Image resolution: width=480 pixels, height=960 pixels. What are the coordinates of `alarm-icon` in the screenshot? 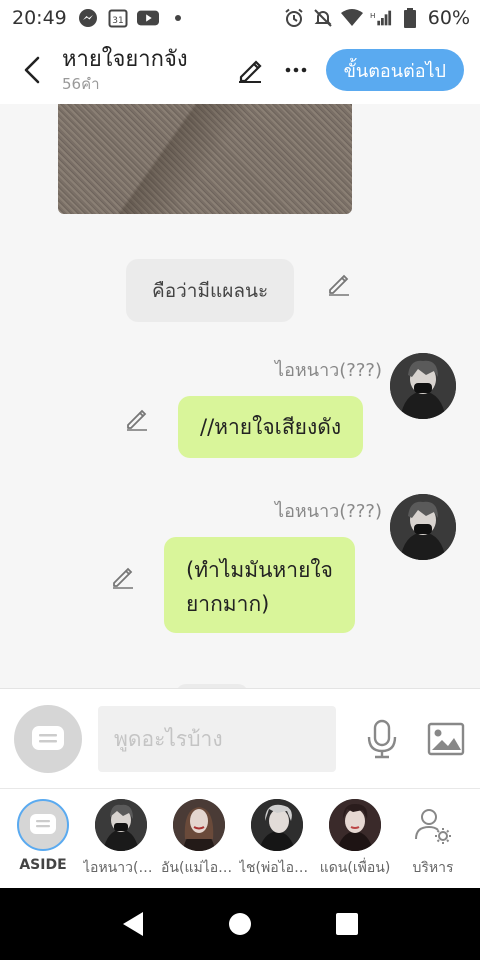 It's located at (294, 18).